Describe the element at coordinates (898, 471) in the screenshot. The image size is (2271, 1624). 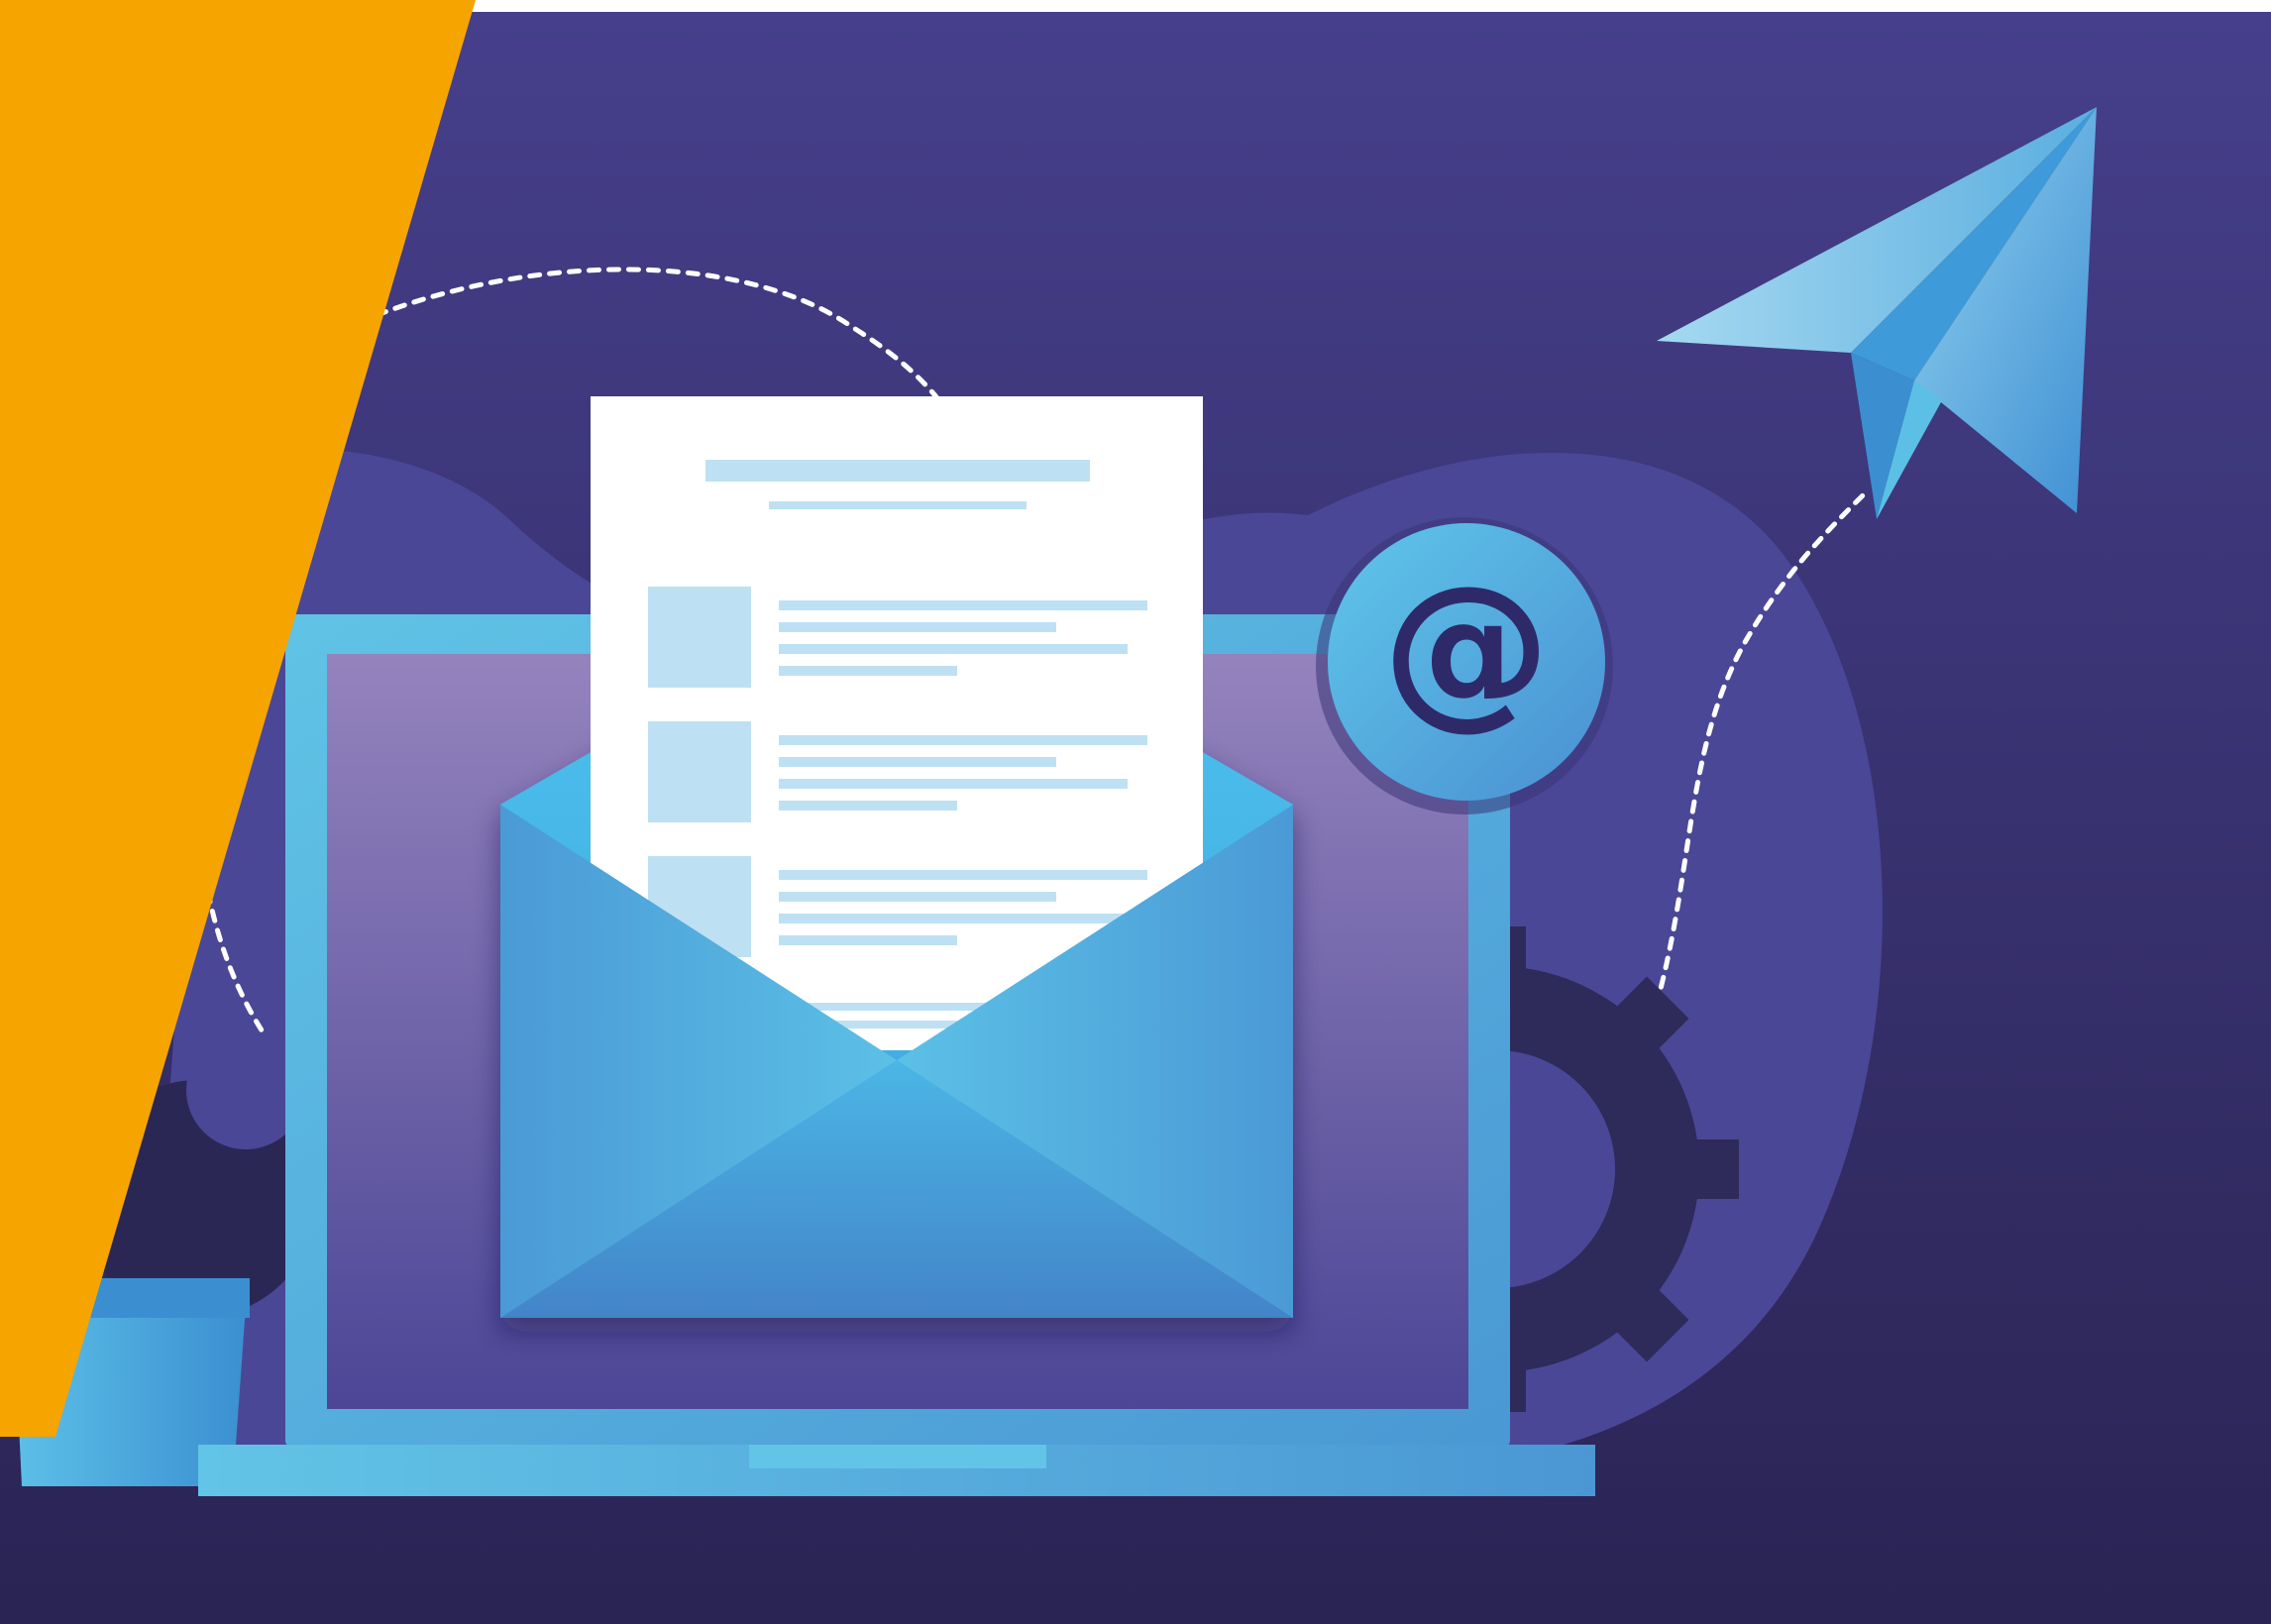
I see `document-title-line` at that location.